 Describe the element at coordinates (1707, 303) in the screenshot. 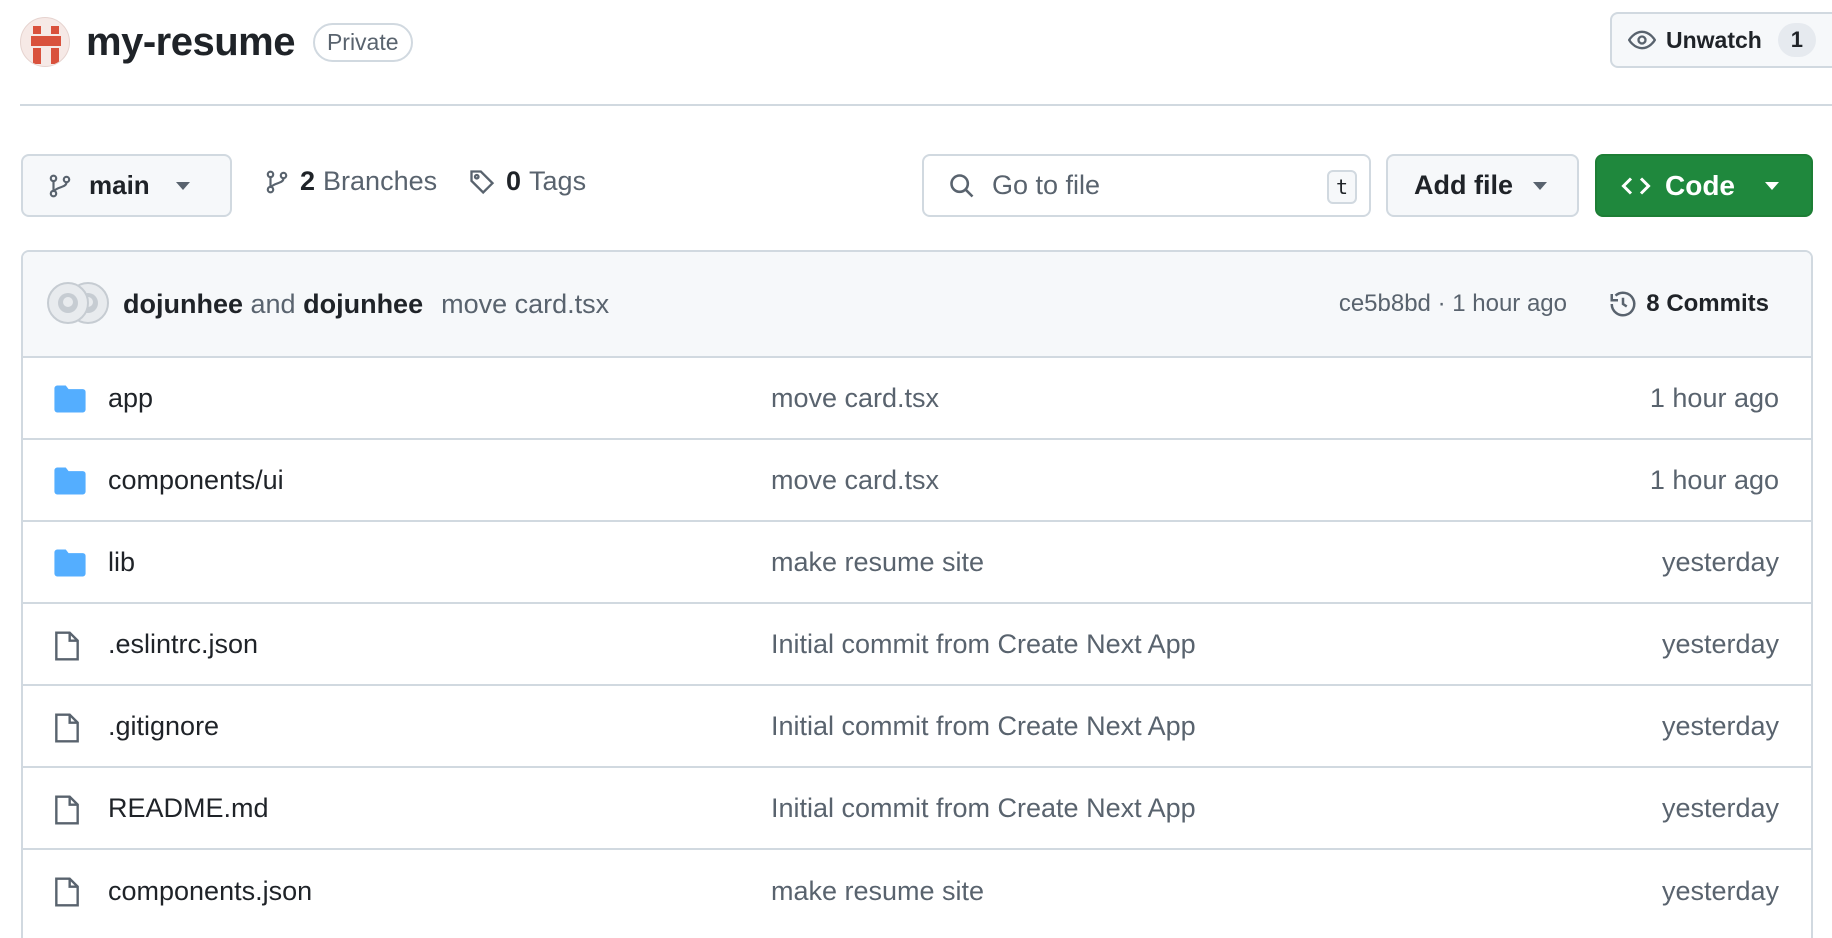

I see `commits-count-label: 8 Commits` at that location.